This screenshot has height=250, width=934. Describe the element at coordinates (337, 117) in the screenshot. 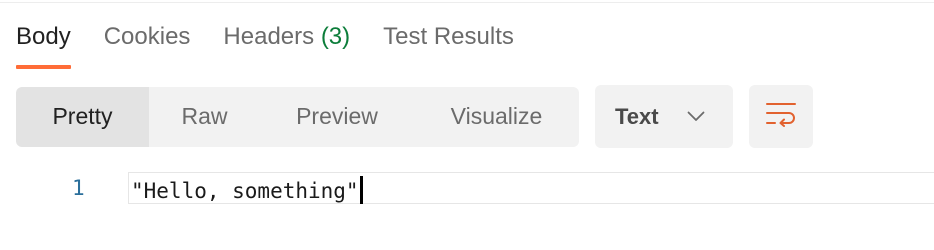

I see `view-mode-preview: Preview` at that location.